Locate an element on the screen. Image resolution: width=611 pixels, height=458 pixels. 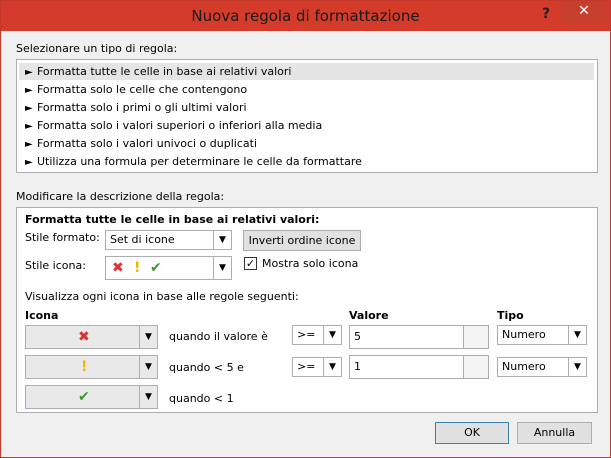
style-label: Stile formato: is located at coordinates (62, 237).